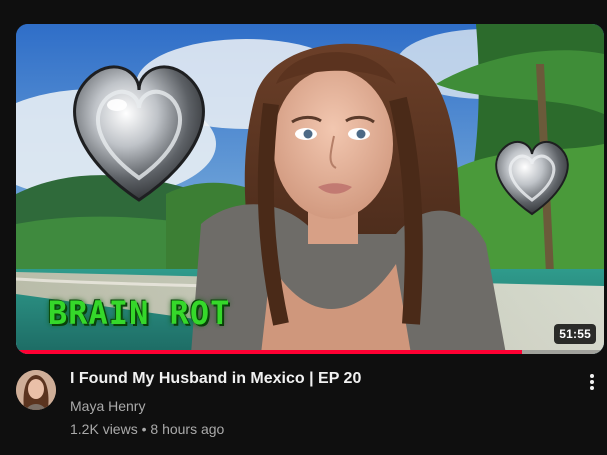  I want to click on avatar-image, so click(36, 390).